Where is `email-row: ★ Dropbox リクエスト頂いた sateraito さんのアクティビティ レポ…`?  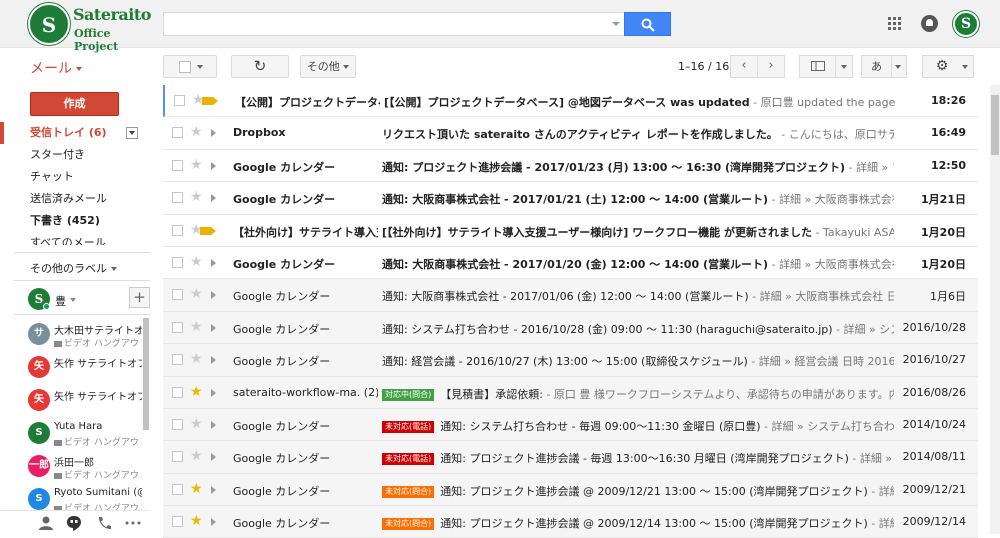 email-row: ★ Dropbox リクエスト頂いた sateraito さんのアクティビティ レポ… is located at coordinates (570, 133).